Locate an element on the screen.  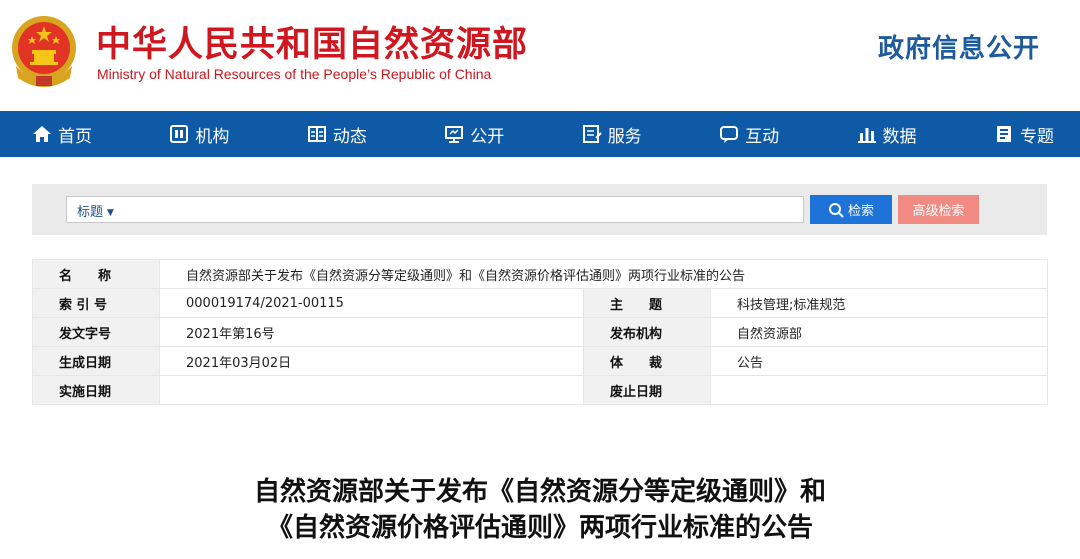
nav-item-interact: 互动 is located at coordinates (749, 134).